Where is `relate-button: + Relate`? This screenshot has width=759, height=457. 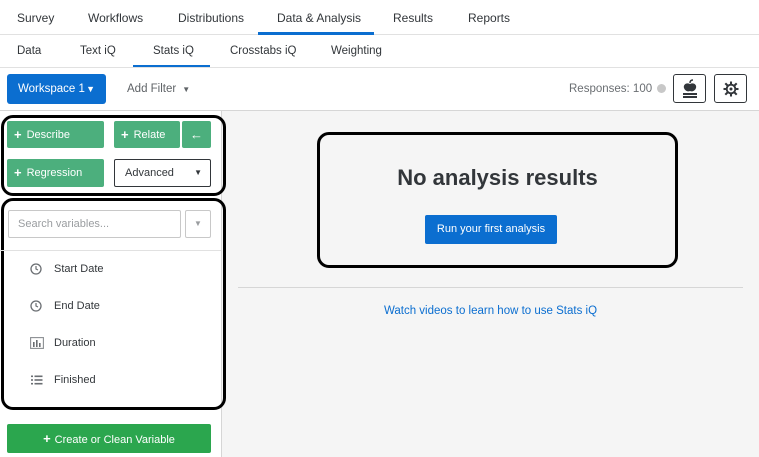 relate-button: + Relate is located at coordinates (147, 134).